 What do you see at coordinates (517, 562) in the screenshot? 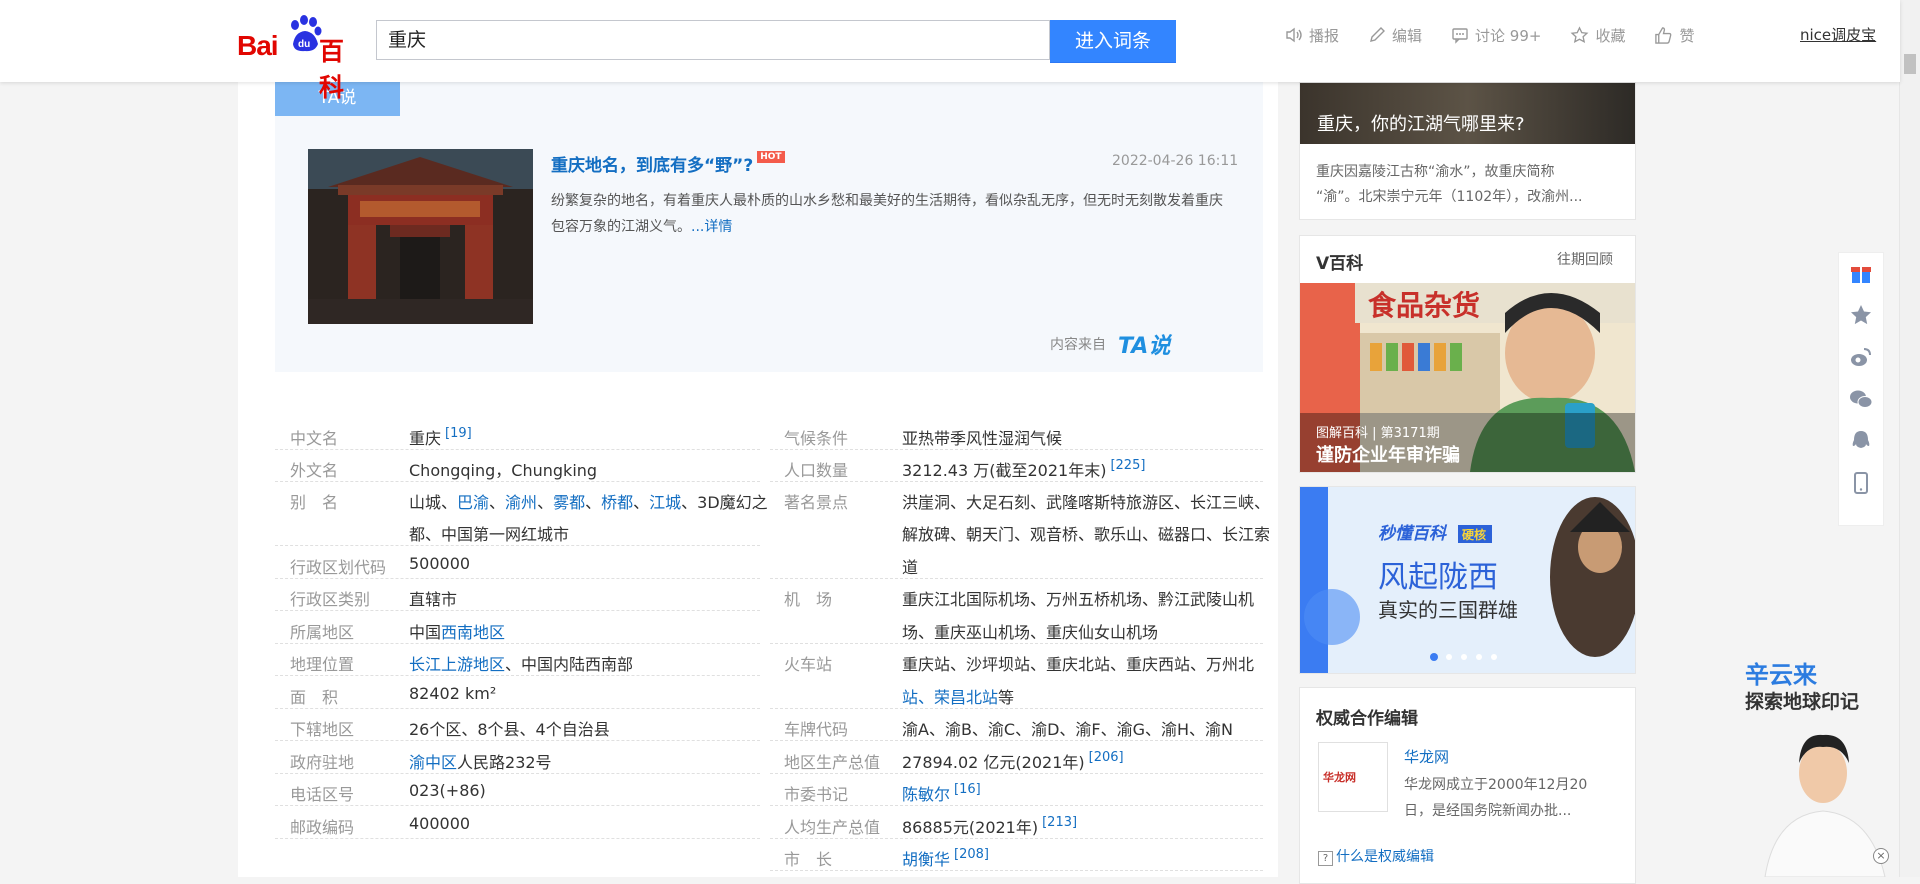
I see `info-row: 行政区划代码 500000` at bounding box center [517, 562].